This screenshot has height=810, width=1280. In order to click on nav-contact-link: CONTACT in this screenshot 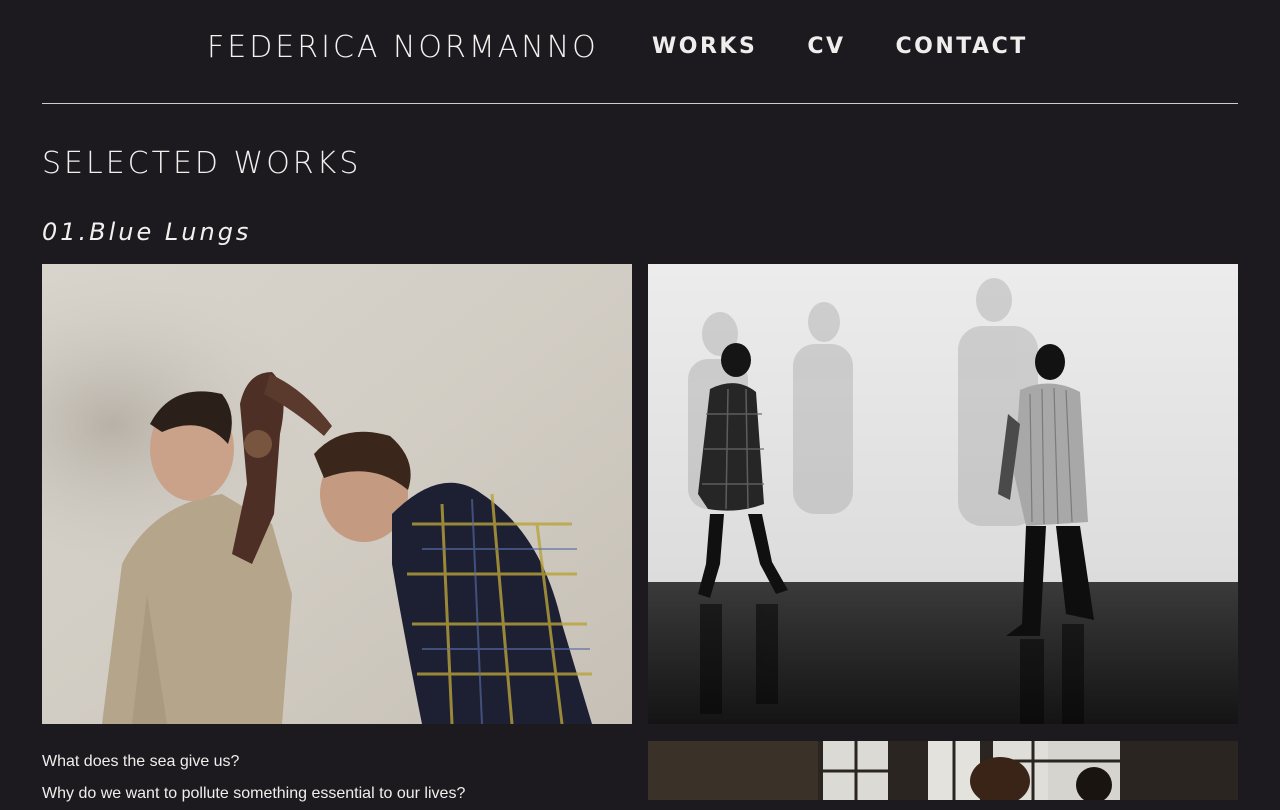, I will do `click(961, 46)`.